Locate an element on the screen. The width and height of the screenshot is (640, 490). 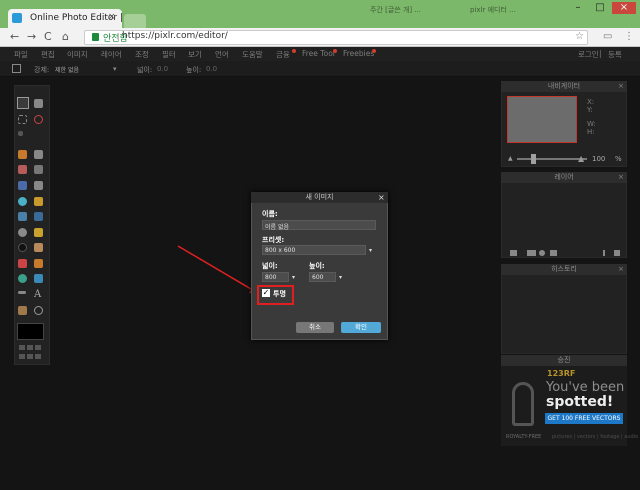
new-layer-icon is located at coordinates (604, 253).